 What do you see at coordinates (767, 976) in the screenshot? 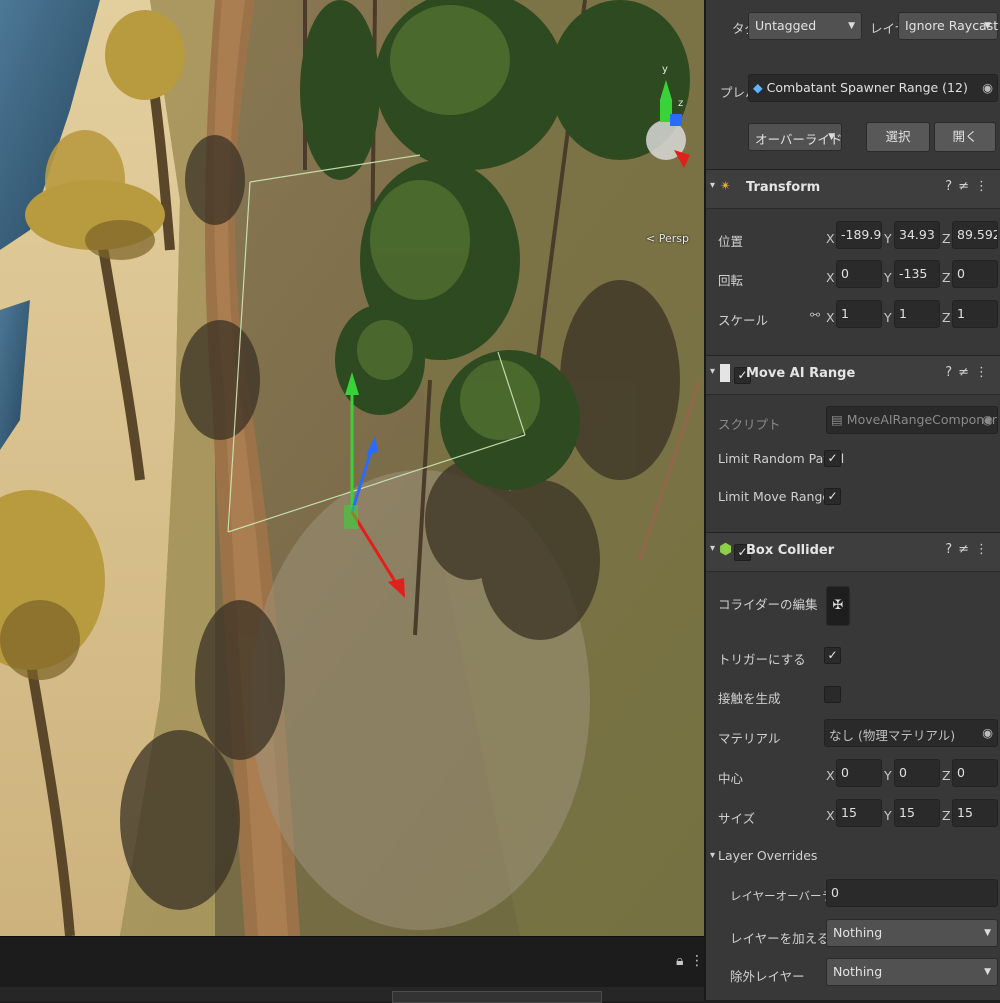
I see `exclude-layers-label: 除外レイヤー` at bounding box center [767, 976].